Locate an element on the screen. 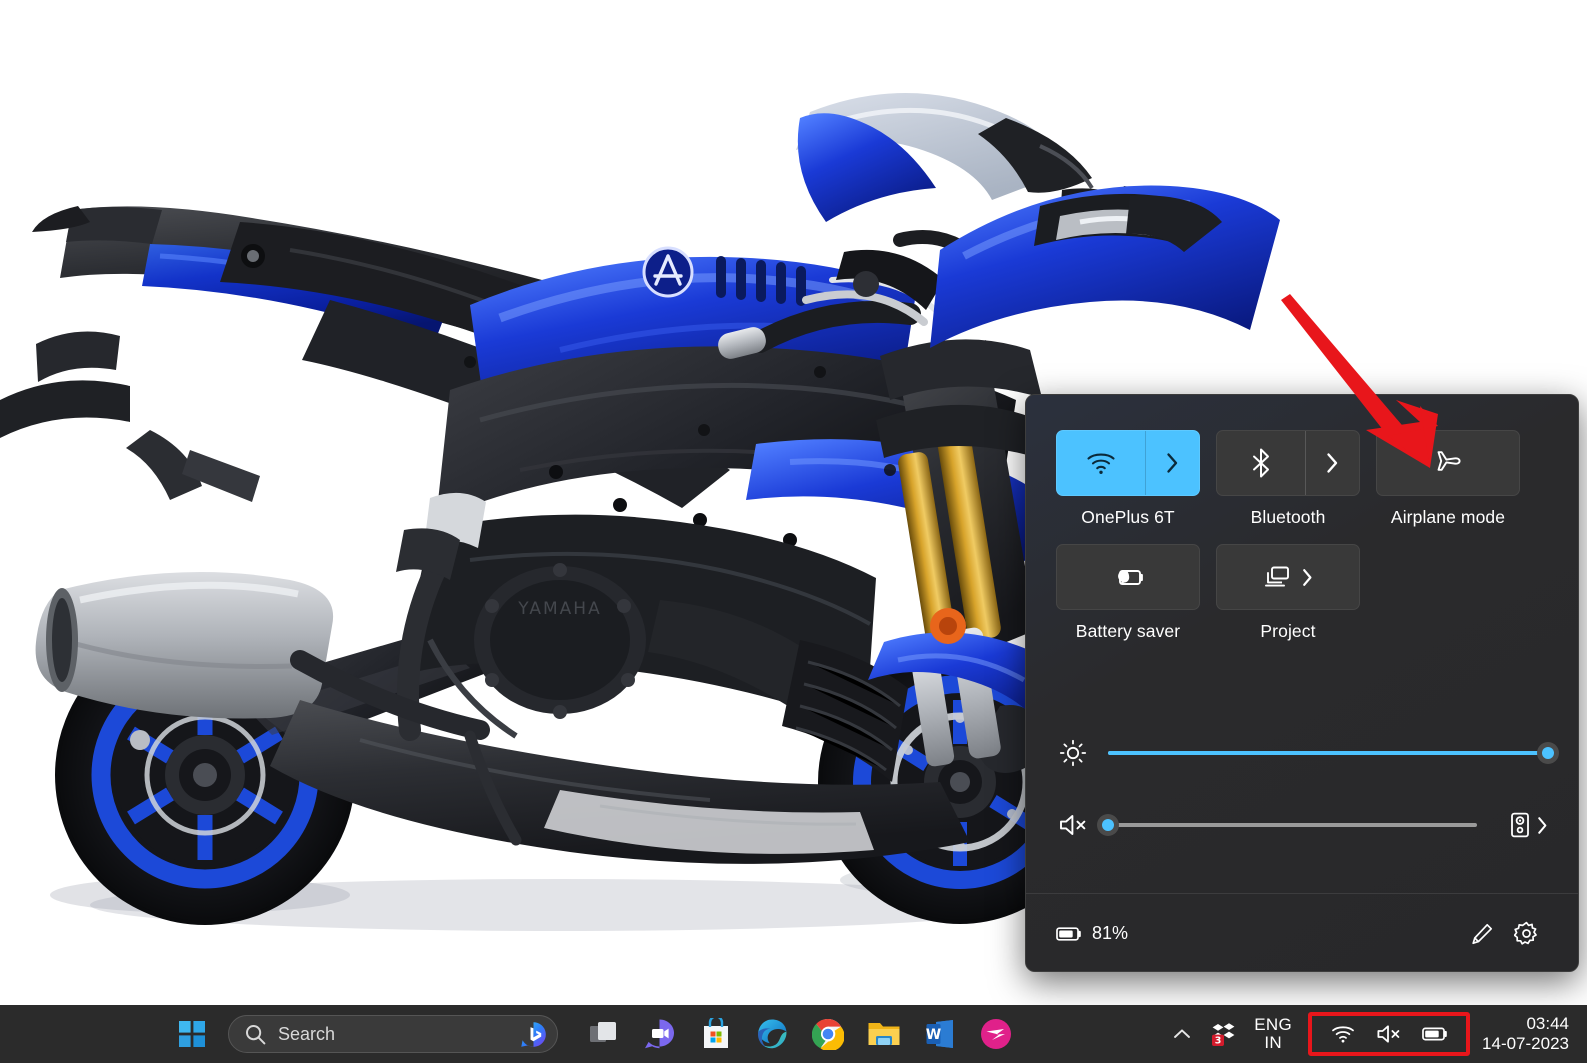 The height and width of the screenshot is (1063, 1587). search-box: Search is located at coordinates (393, 1034).